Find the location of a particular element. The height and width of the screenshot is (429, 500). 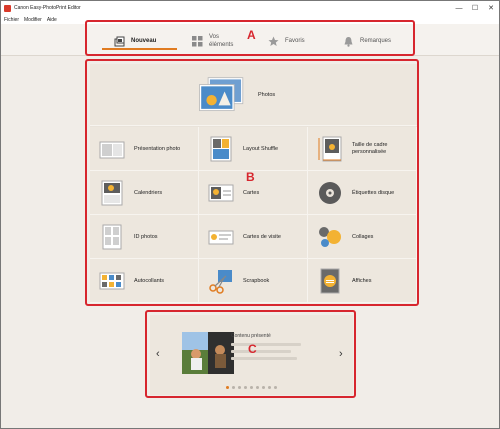

maximize-button: ☐ is located at coordinates (475, 8).